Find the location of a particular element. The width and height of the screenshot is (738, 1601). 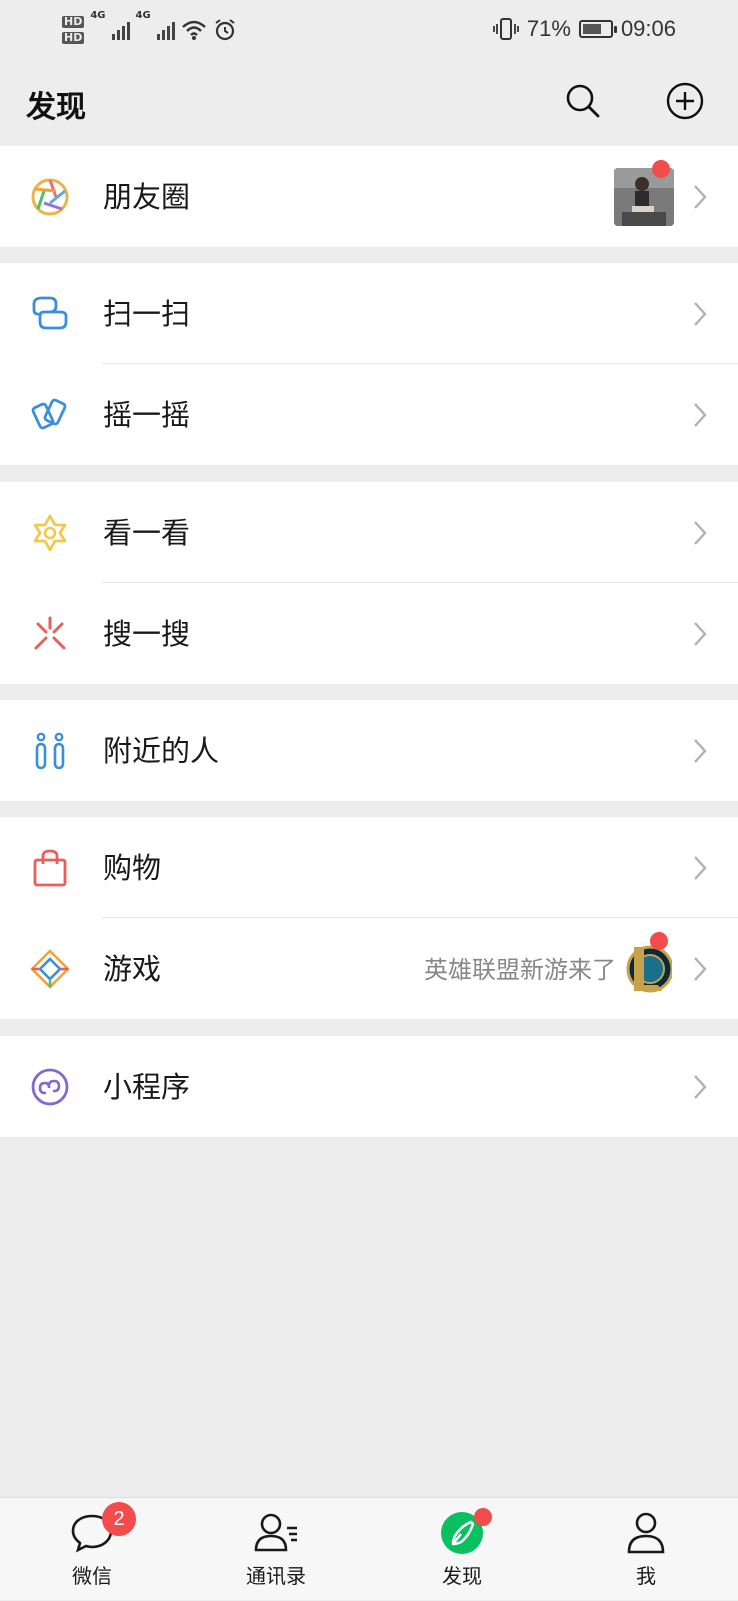

contacts-icon is located at coordinates (275, 1532).